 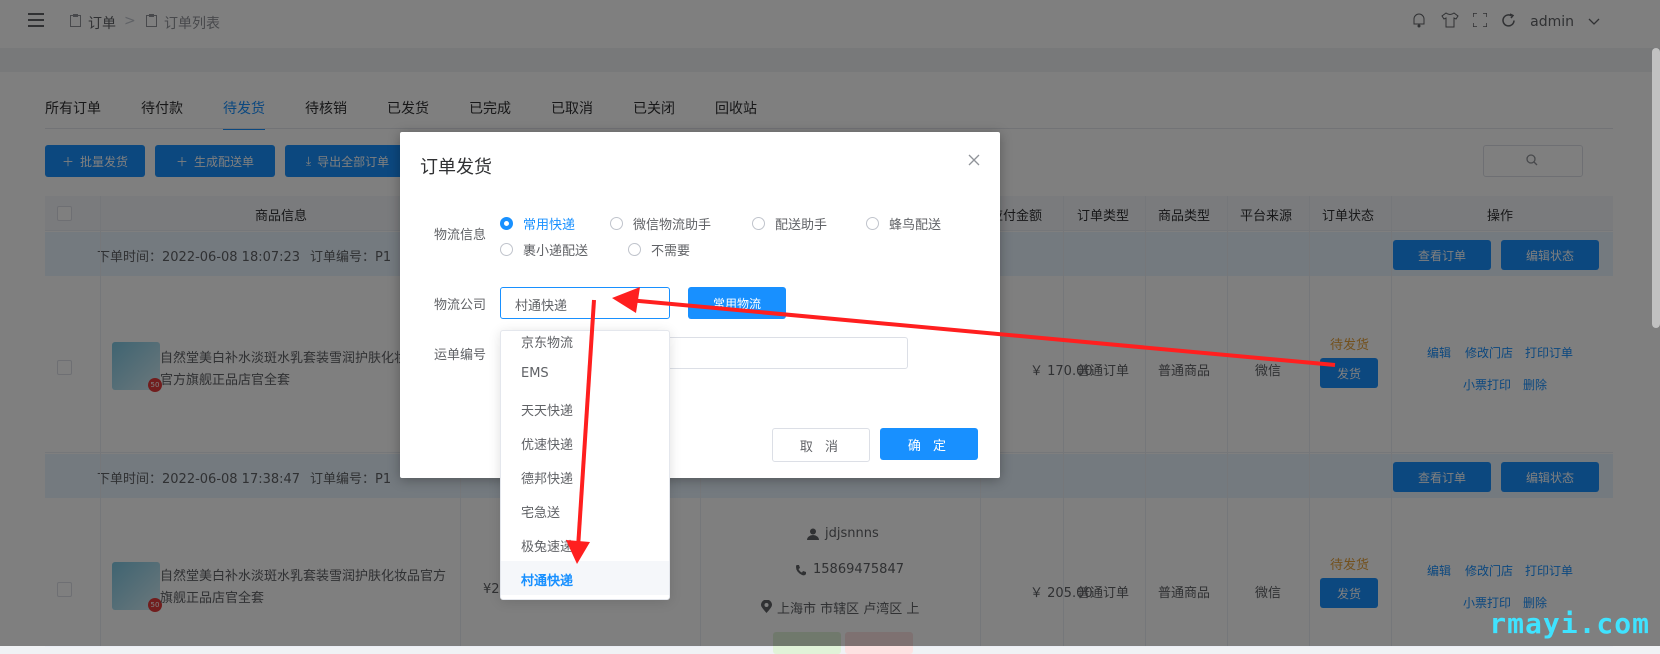 What do you see at coordinates (537, 223) in the screenshot?
I see `radio-common-express: 常用快递` at bounding box center [537, 223].